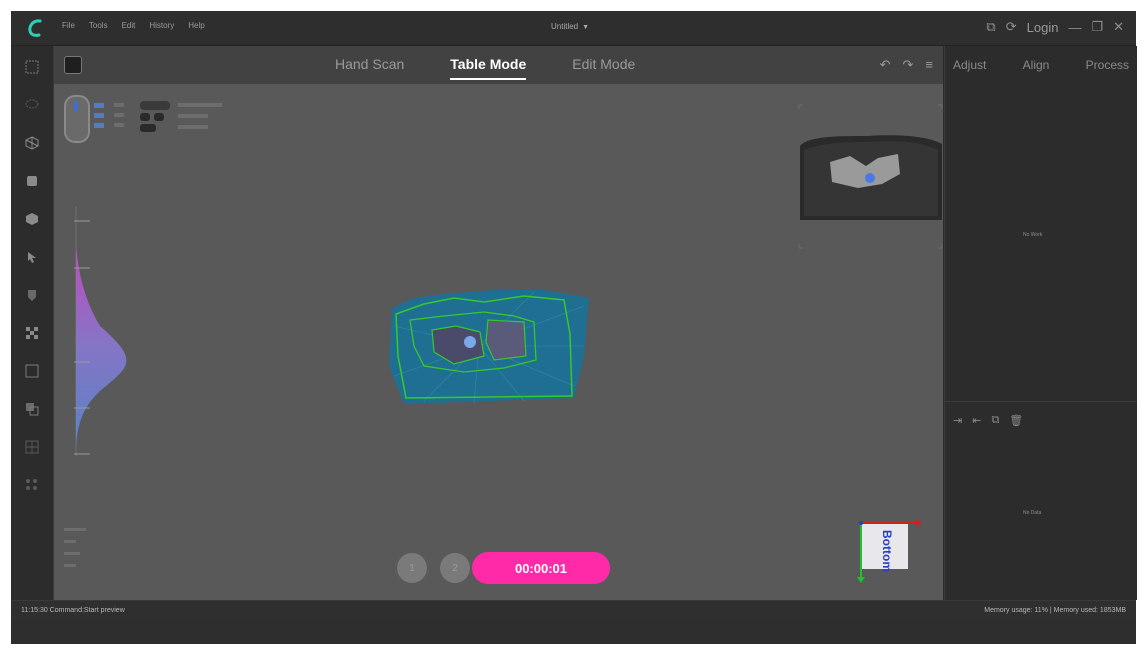  Describe the element at coordinates (32, 105) in the screenshot. I see `lasso-icon` at that location.